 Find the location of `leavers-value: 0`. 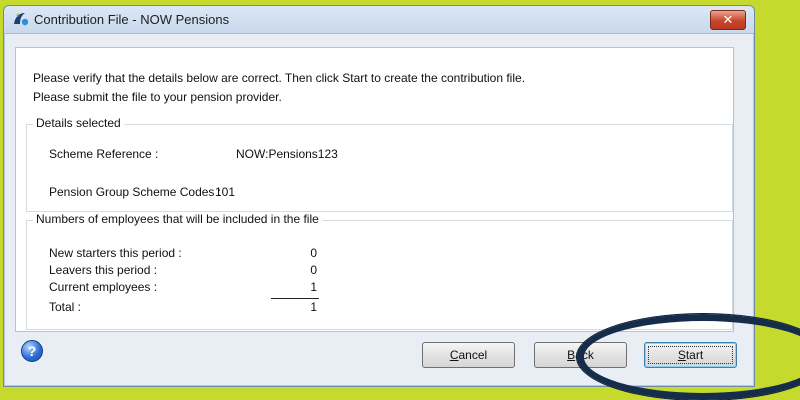

leavers-value: 0 is located at coordinates (313, 270).